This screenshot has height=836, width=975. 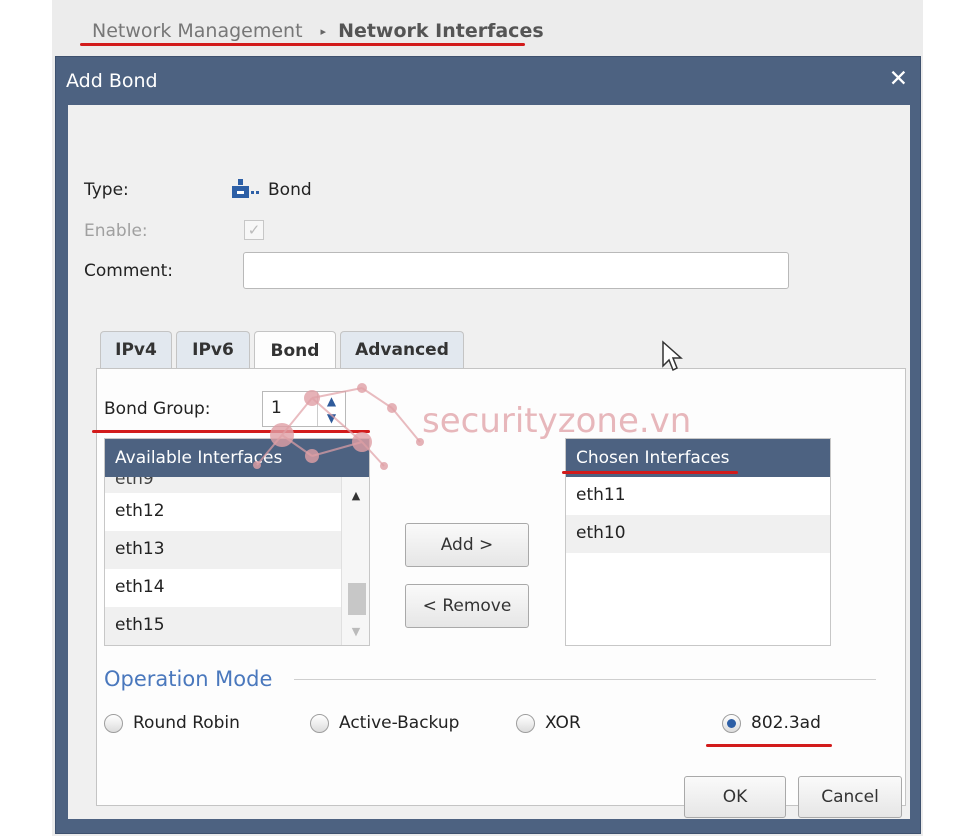 What do you see at coordinates (467, 606) in the screenshot?
I see `remove-button: < Remove` at bounding box center [467, 606].